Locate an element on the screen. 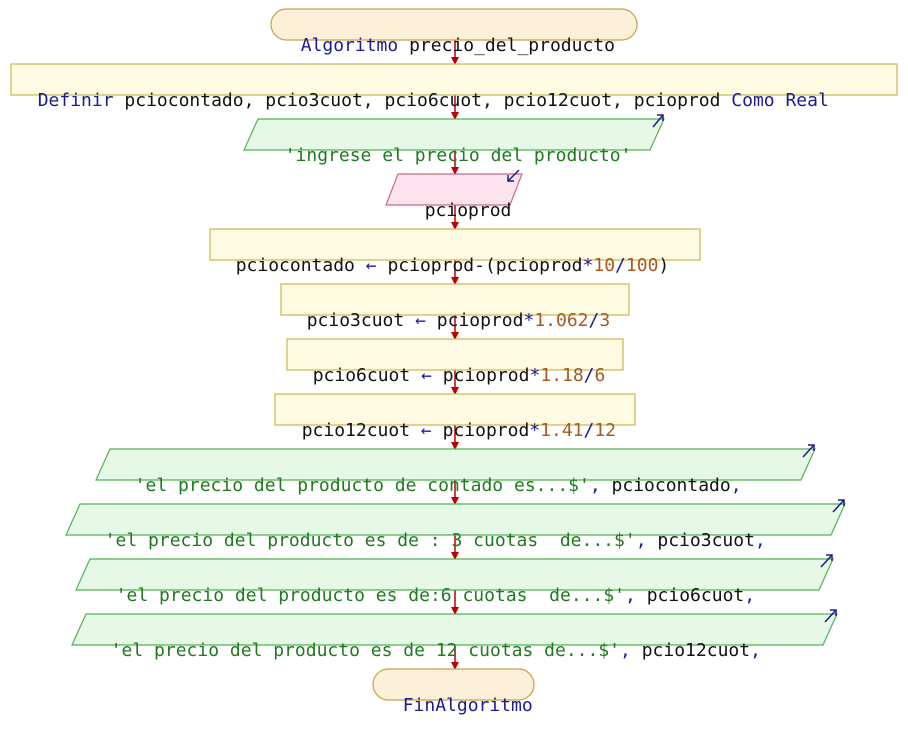 This screenshot has height=735, width=908. output-var: pcio6cuot is located at coordinates (690, 595).